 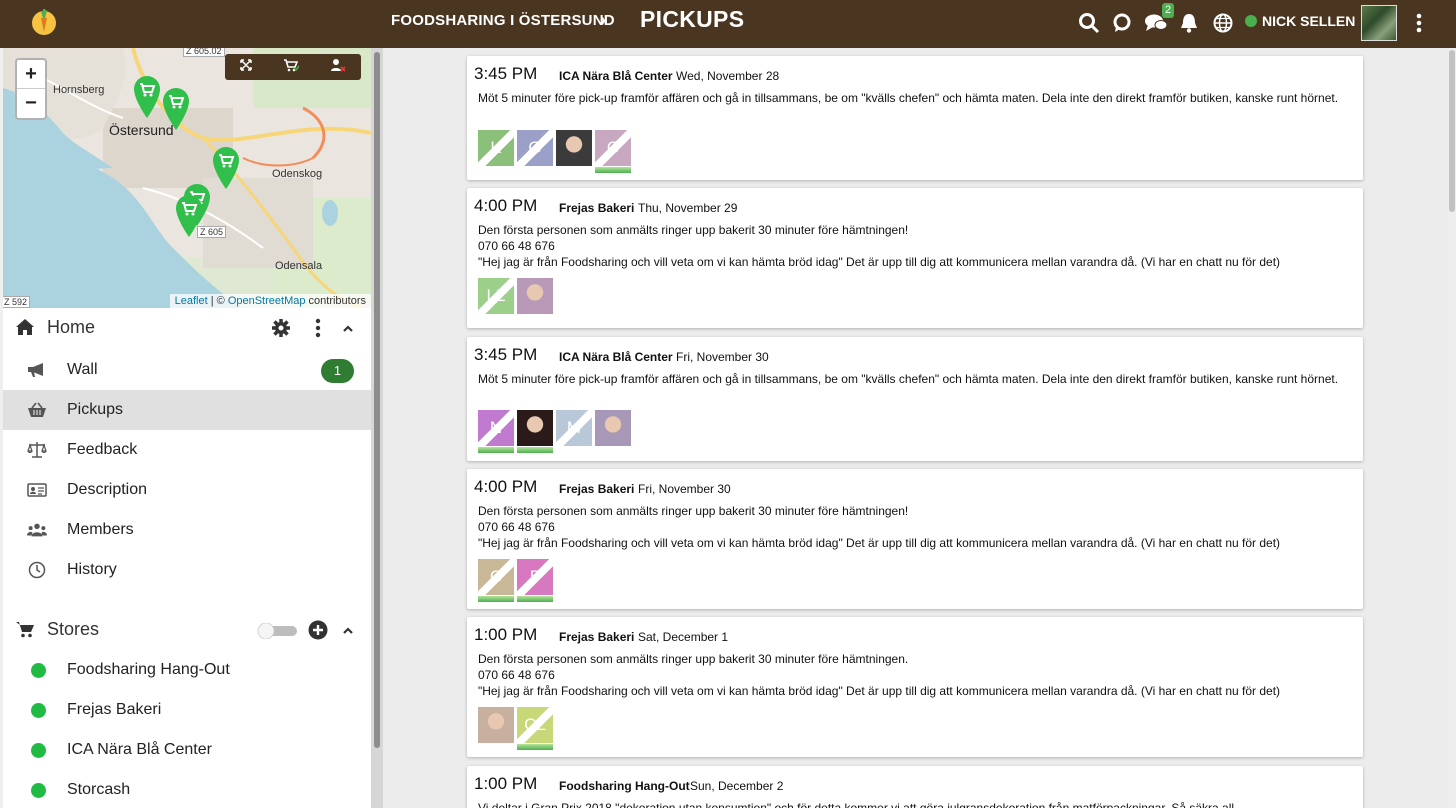 What do you see at coordinates (297, 174) in the screenshot?
I see `map-label-odenskog: Odenskog` at bounding box center [297, 174].